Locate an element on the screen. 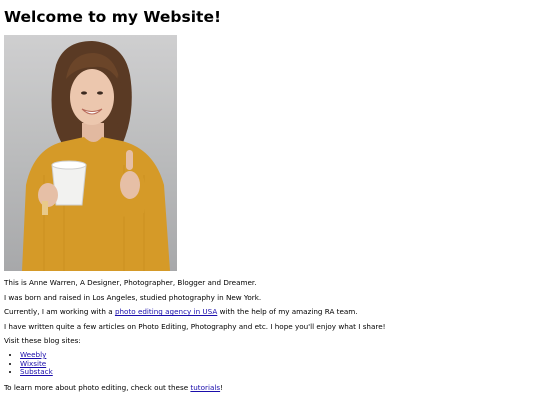 The width and height of the screenshot is (540, 405). list-item: Substack is located at coordinates (277, 372).